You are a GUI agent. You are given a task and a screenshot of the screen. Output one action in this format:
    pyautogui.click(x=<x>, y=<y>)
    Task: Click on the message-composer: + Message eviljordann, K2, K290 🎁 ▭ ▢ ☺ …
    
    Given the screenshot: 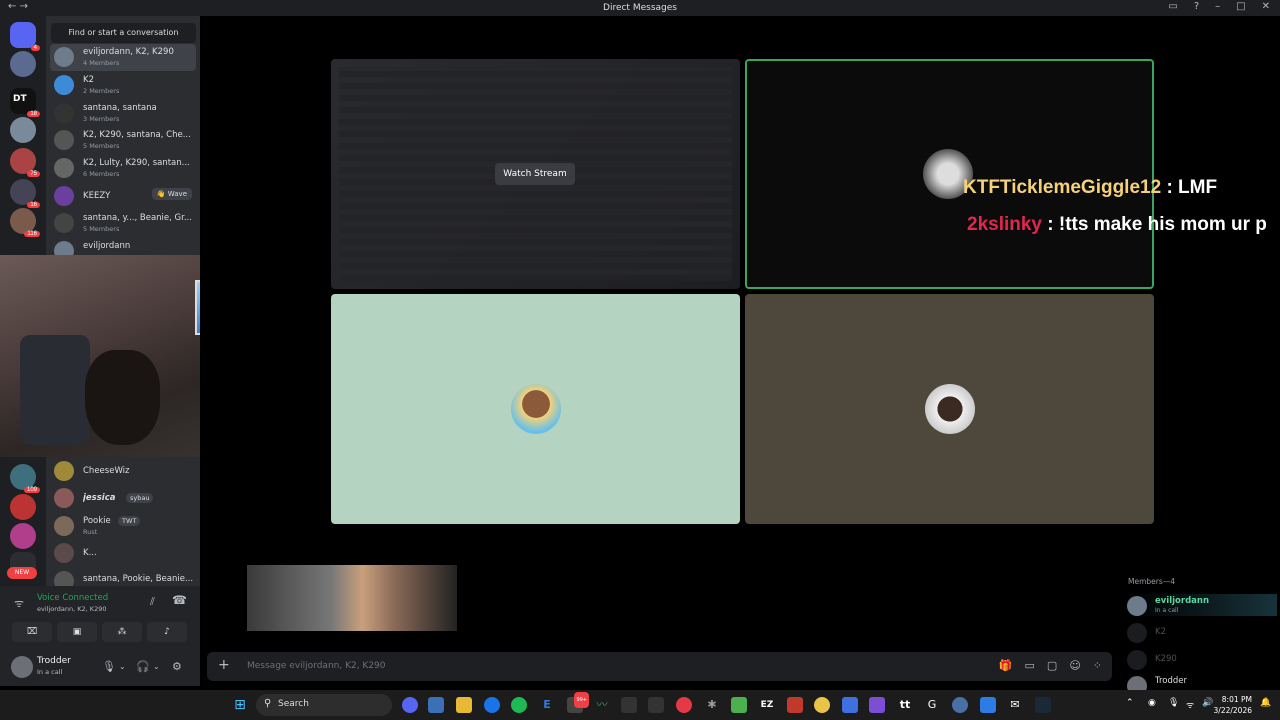 What is the action you would take?
    pyautogui.click(x=659, y=666)
    